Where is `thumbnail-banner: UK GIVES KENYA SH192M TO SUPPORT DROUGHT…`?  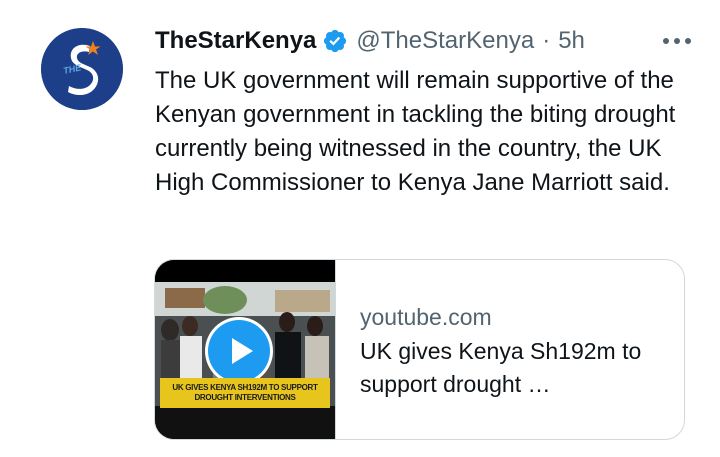
thumbnail-banner: UK GIVES KENYA SH192M TO SUPPORT DROUGHT… is located at coordinates (245, 393).